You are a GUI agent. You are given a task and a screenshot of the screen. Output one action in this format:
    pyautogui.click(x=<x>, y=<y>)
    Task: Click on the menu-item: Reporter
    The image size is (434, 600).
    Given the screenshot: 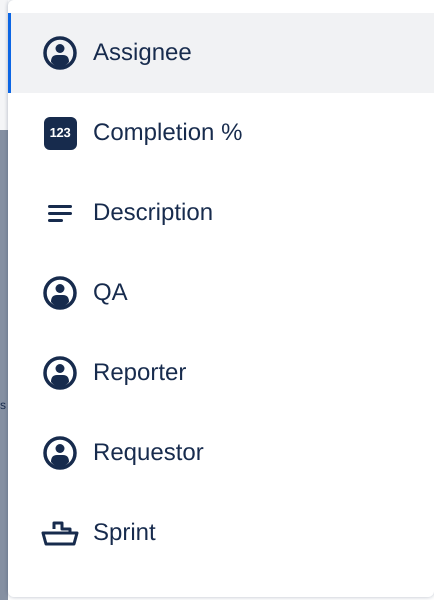 What is the action you would take?
    pyautogui.click(x=221, y=373)
    